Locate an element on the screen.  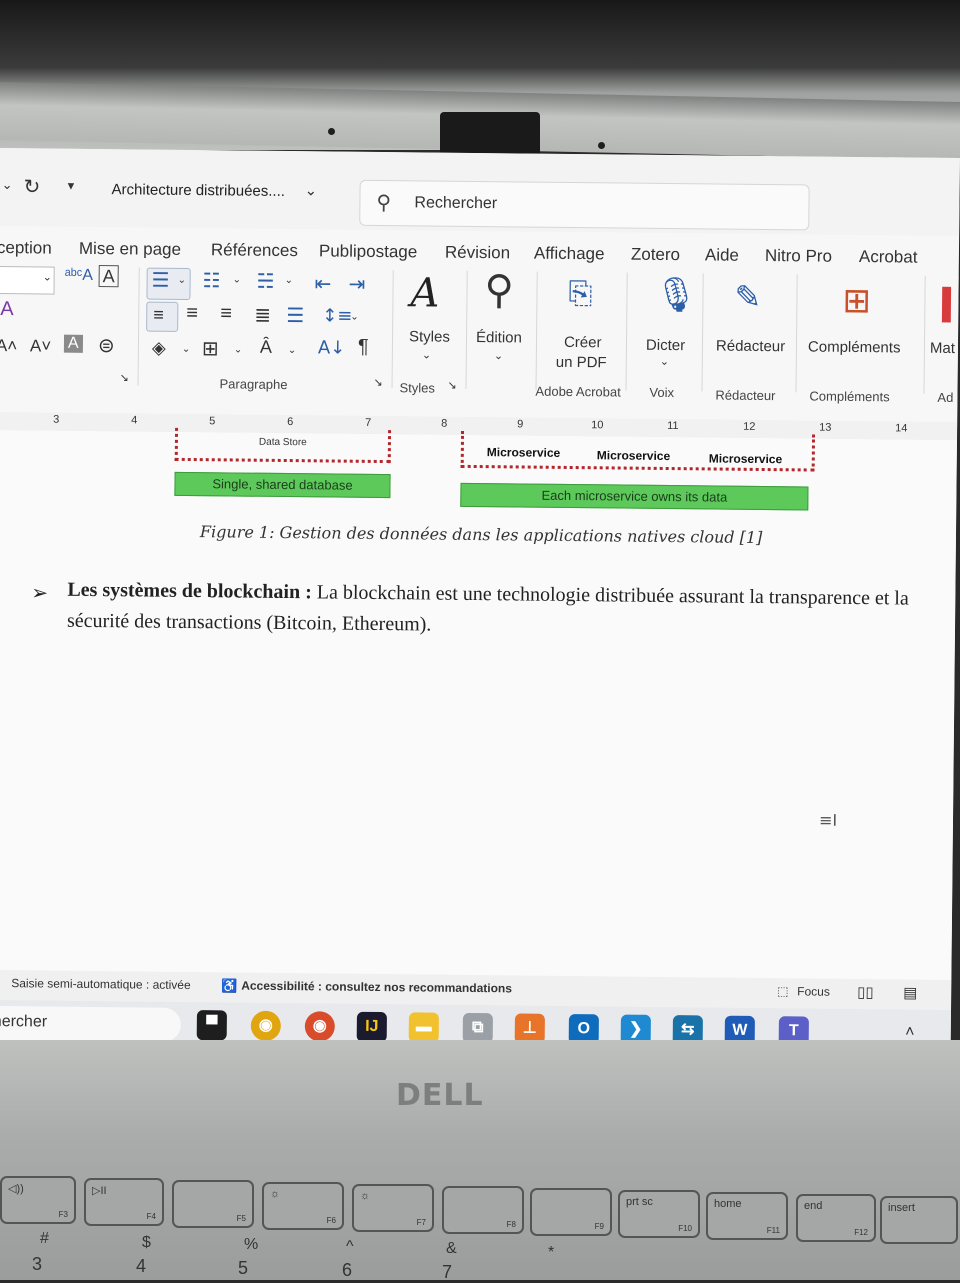
ruler-number: 7 is located at coordinates (368, 422).